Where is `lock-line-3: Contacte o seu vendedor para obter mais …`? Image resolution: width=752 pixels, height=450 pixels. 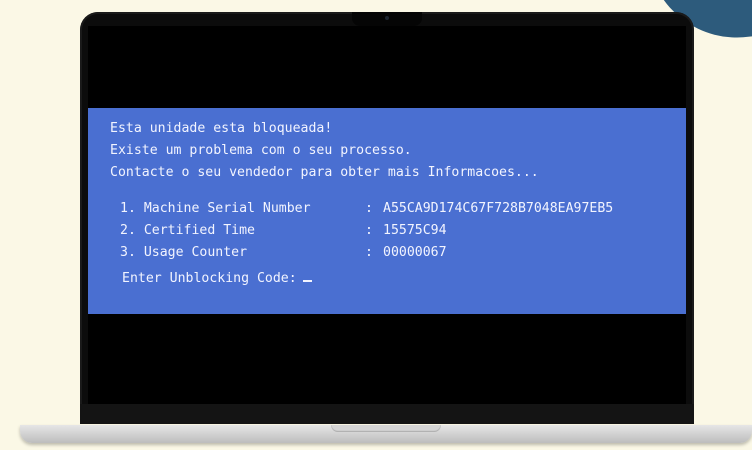 lock-line-3: Contacte o seu vendedor para obter mais … is located at coordinates (324, 172).